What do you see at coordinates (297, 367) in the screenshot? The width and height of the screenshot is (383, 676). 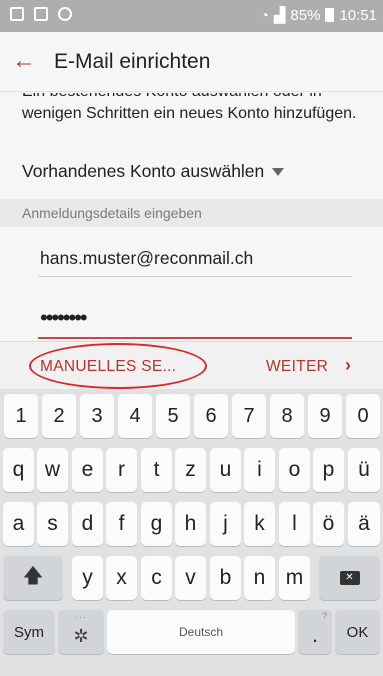 I see `next-button: WEITER` at bounding box center [297, 367].